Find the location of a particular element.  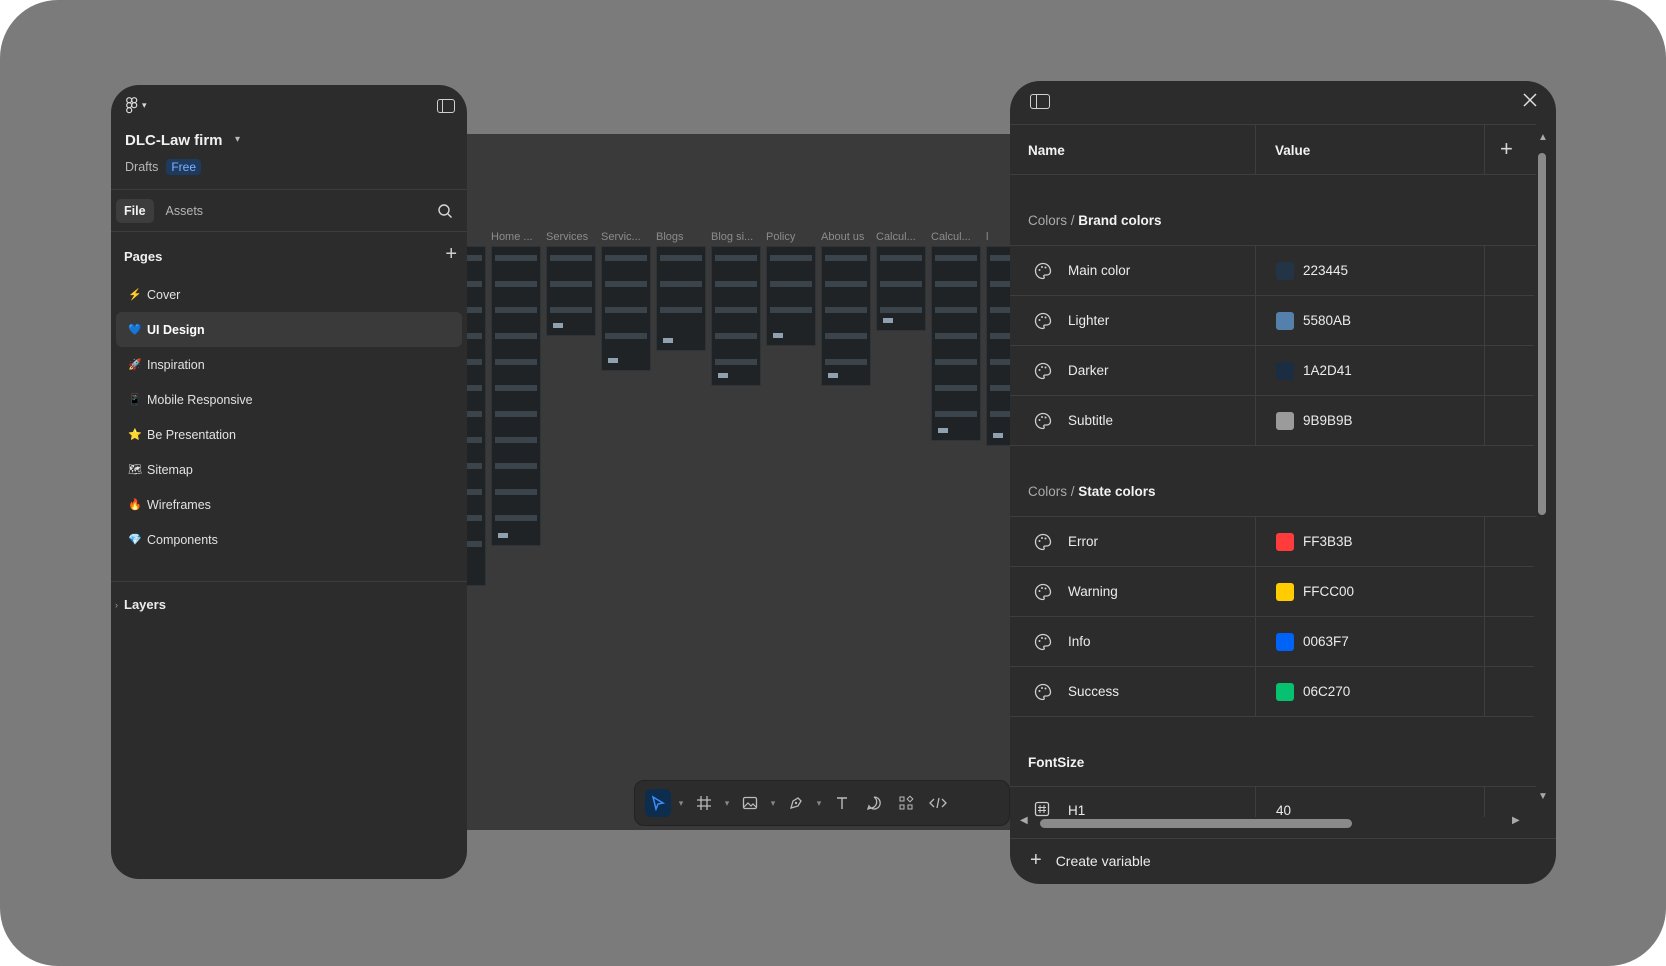

frame-label: Policy is located at coordinates (791, 237).